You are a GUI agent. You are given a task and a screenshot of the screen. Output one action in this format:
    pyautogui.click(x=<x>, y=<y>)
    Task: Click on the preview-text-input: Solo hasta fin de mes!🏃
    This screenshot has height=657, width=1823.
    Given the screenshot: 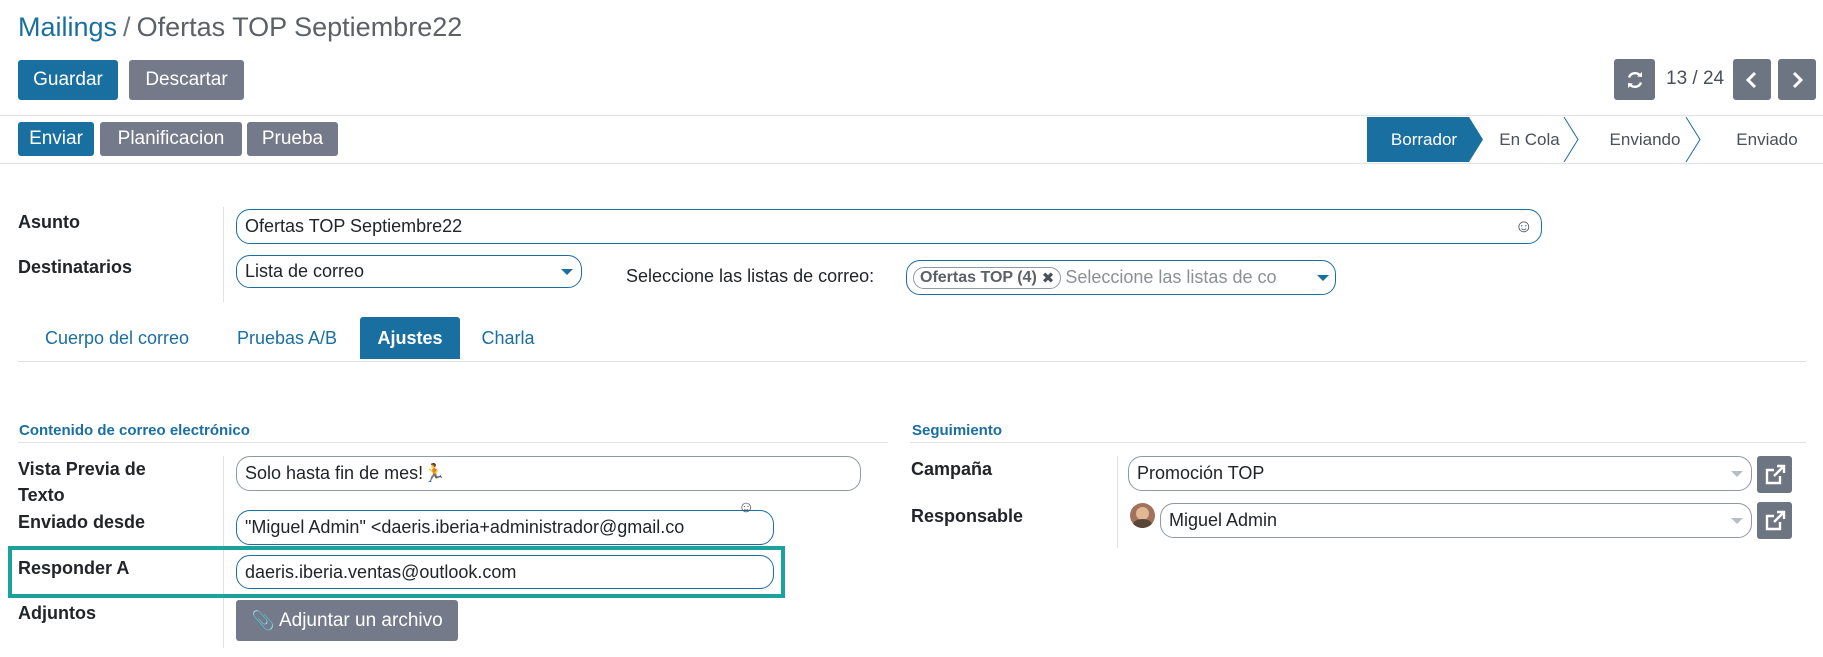 What is the action you would take?
    pyautogui.click(x=548, y=473)
    